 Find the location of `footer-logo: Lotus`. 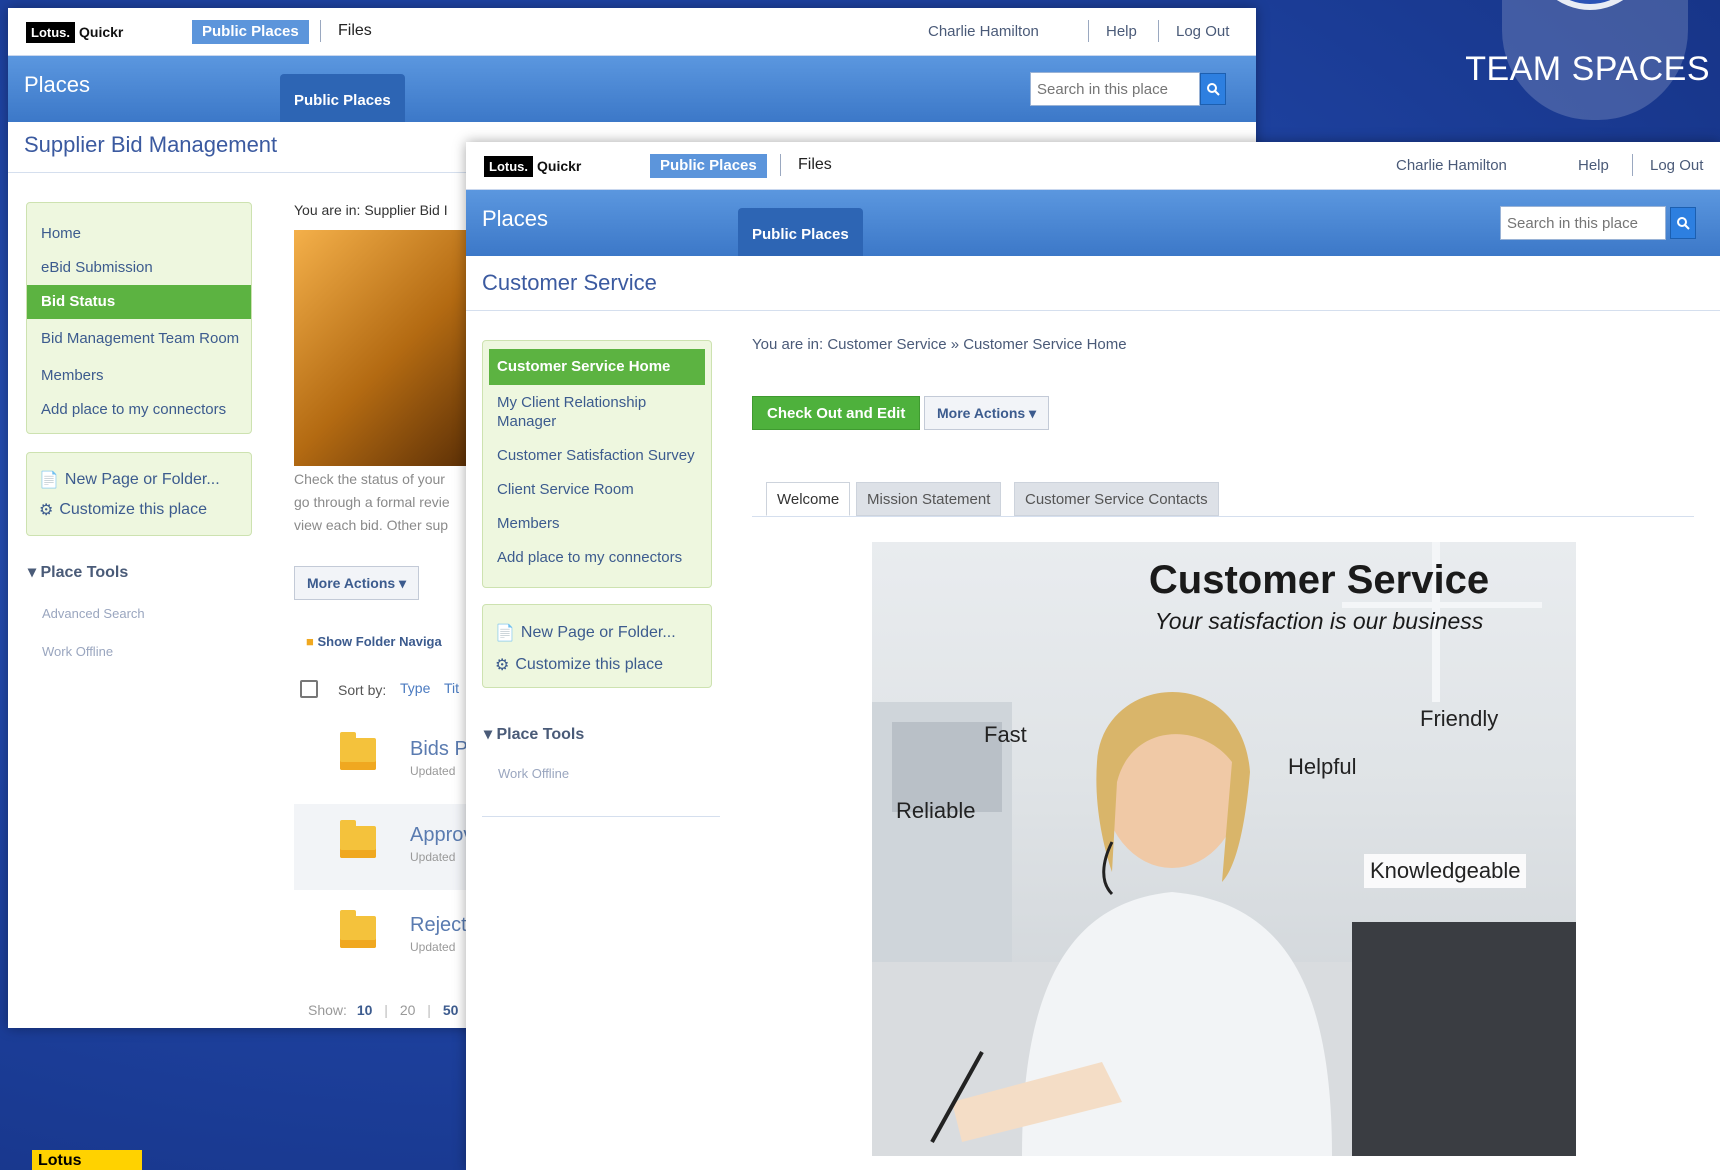

footer-logo: Lotus is located at coordinates (87, 1160).